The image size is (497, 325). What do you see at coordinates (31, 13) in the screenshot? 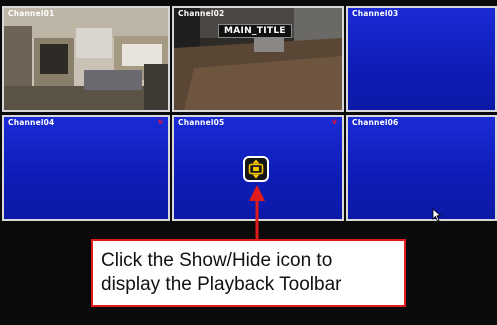
I see `channel-label: Channel01` at bounding box center [31, 13].